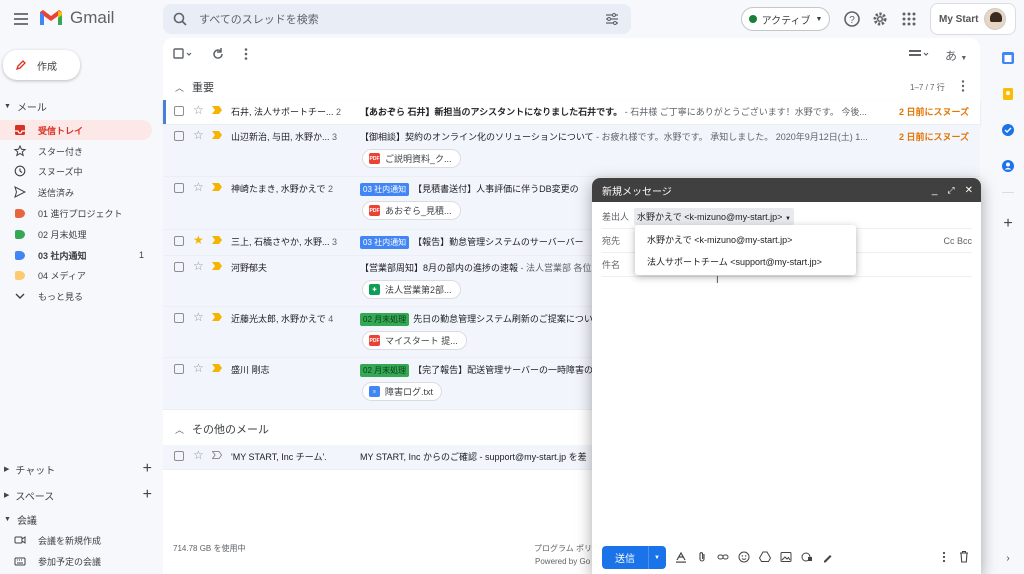 The image size is (1024, 574). I want to click on insert-link-icon, so click(723, 557).